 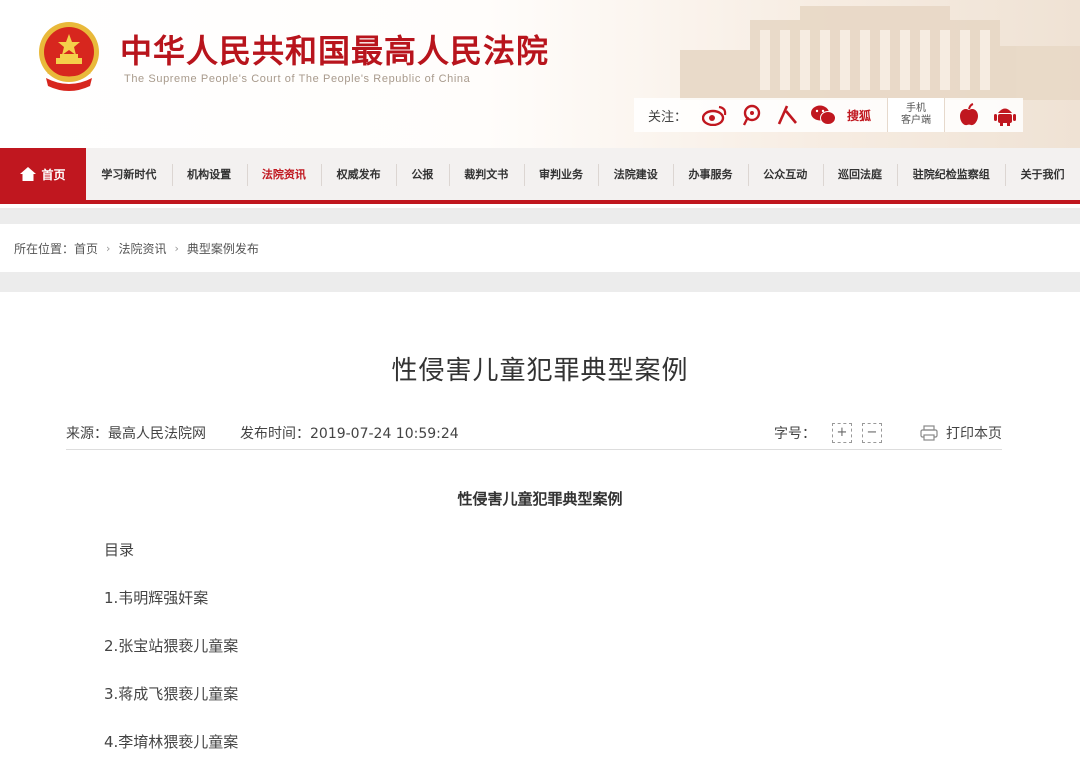 What do you see at coordinates (540, 499) in the screenshot?
I see `article-subtitle: 性侵害儿童犯罪典型案例` at bounding box center [540, 499].